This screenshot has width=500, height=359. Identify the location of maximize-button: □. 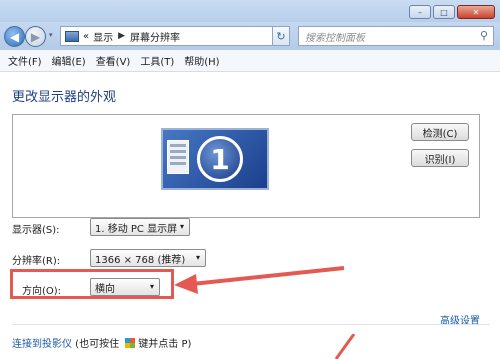
(444, 12).